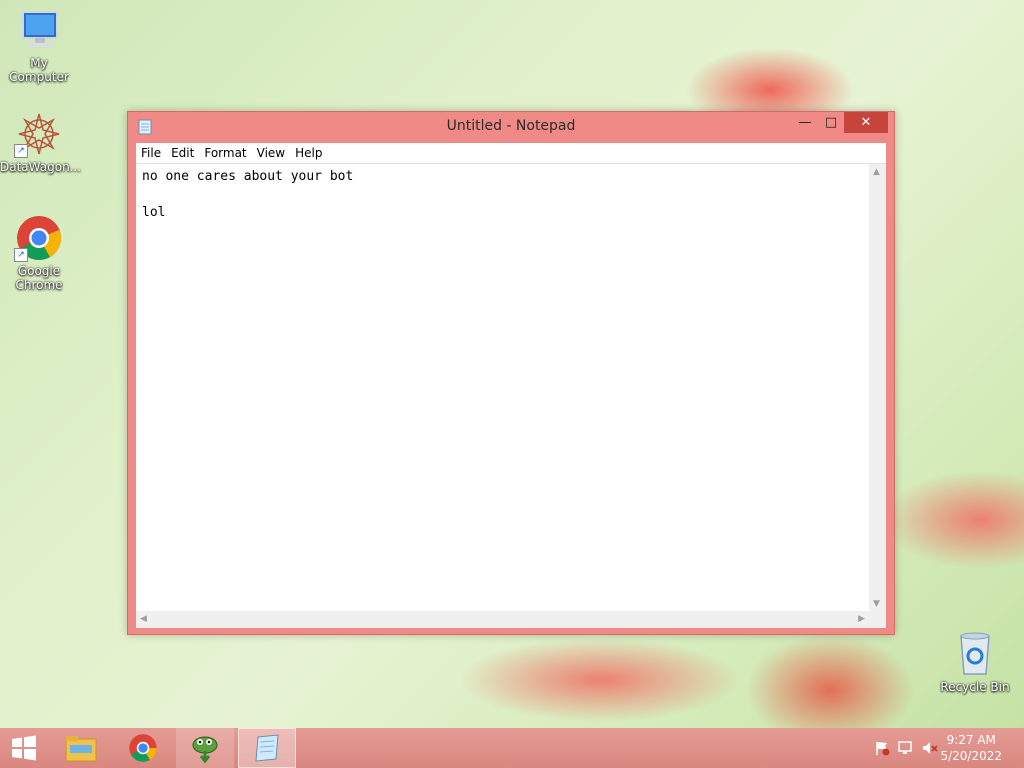  I want to click on gecko-app-icon, so click(205, 749).